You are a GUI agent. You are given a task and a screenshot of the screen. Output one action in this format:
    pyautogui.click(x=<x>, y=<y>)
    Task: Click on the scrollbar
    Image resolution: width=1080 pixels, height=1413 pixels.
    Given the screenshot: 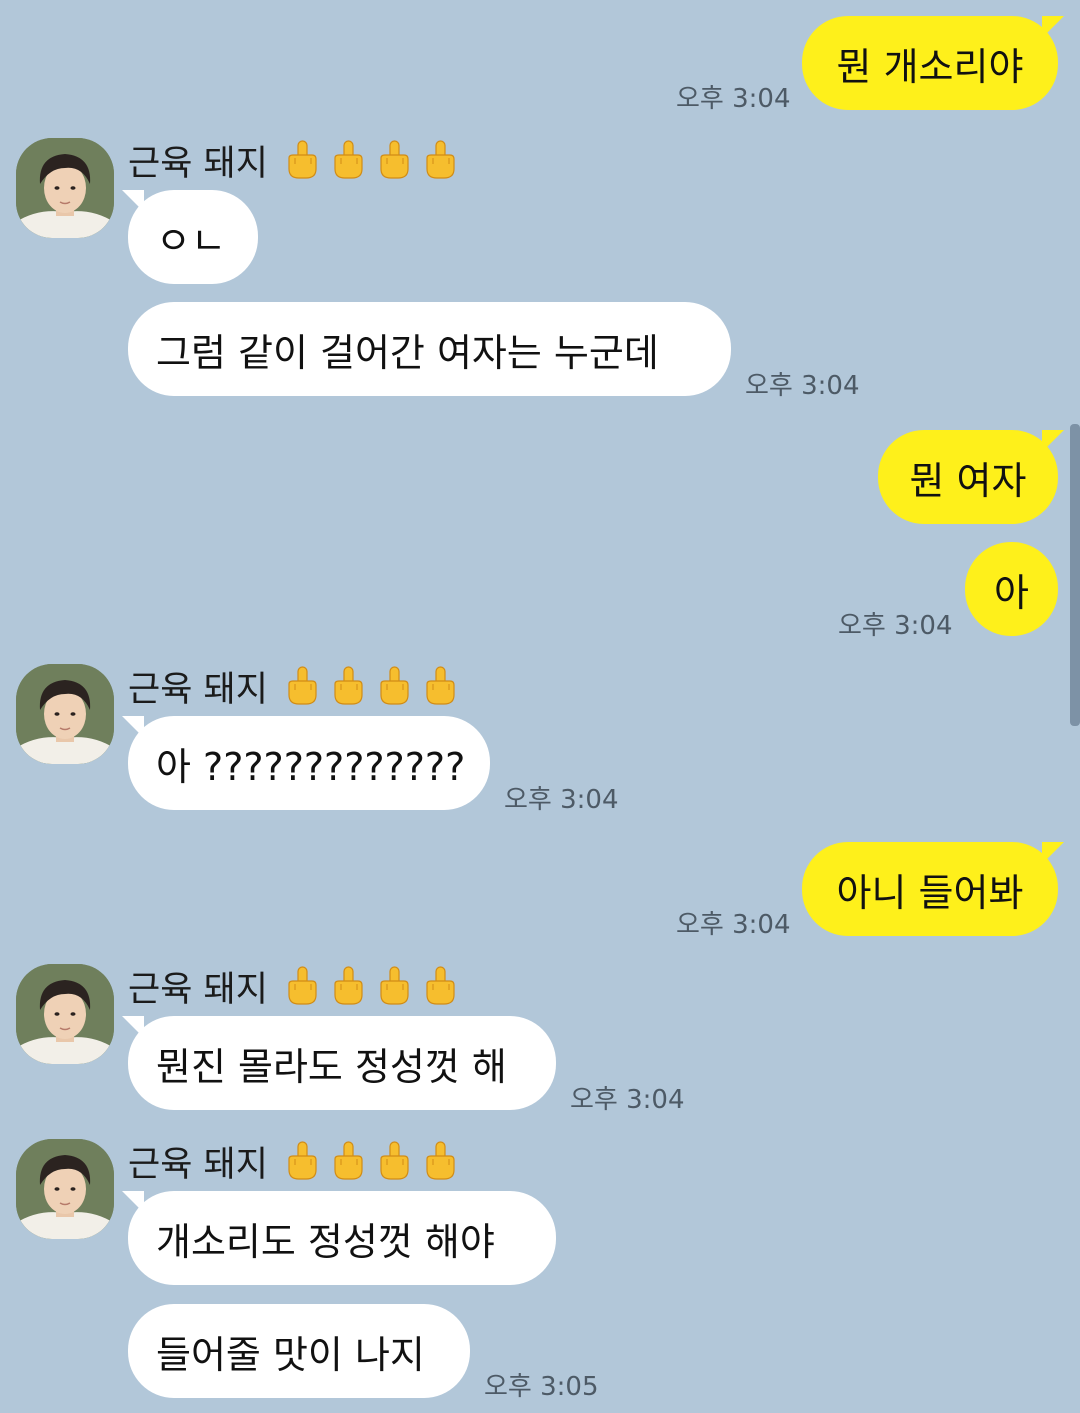 What is the action you would take?
    pyautogui.click(x=1075, y=575)
    